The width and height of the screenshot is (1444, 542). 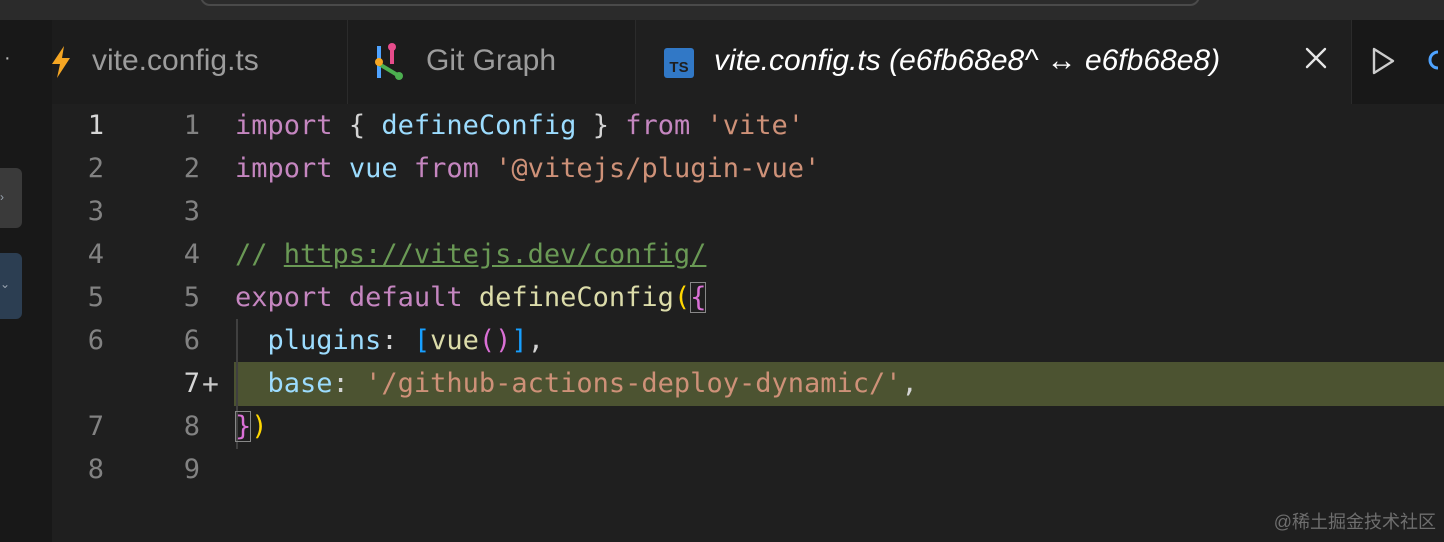 I want to click on tab-git-graph: Git Graph, so click(x=492, y=62).